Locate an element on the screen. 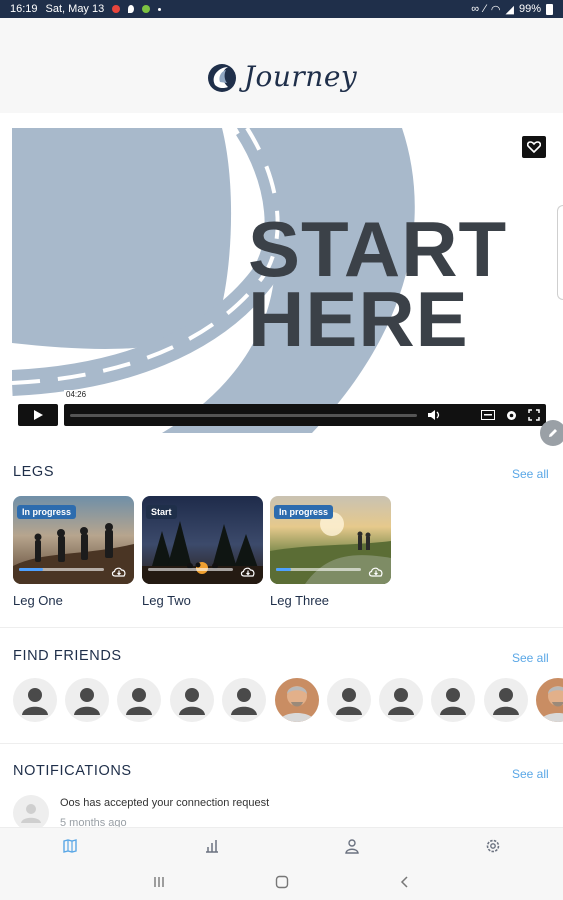 This screenshot has width=563, height=900. edit-button is located at coordinates (551, 433).